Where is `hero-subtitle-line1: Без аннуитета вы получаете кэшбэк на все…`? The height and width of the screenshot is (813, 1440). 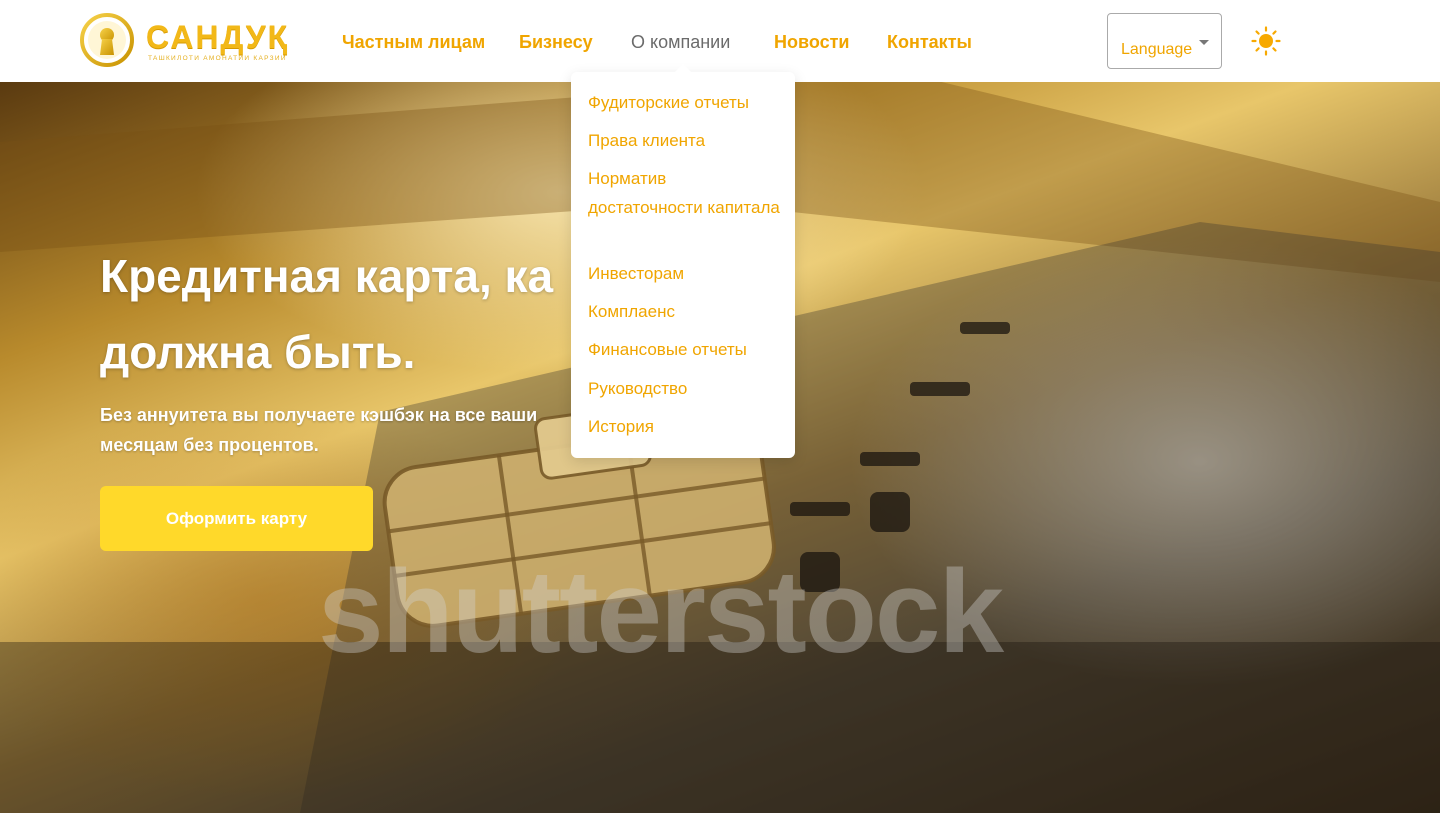 hero-subtitle-line1: Без аннуитета вы получаете кэшбэк на все… is located at coordinates (319, 415).